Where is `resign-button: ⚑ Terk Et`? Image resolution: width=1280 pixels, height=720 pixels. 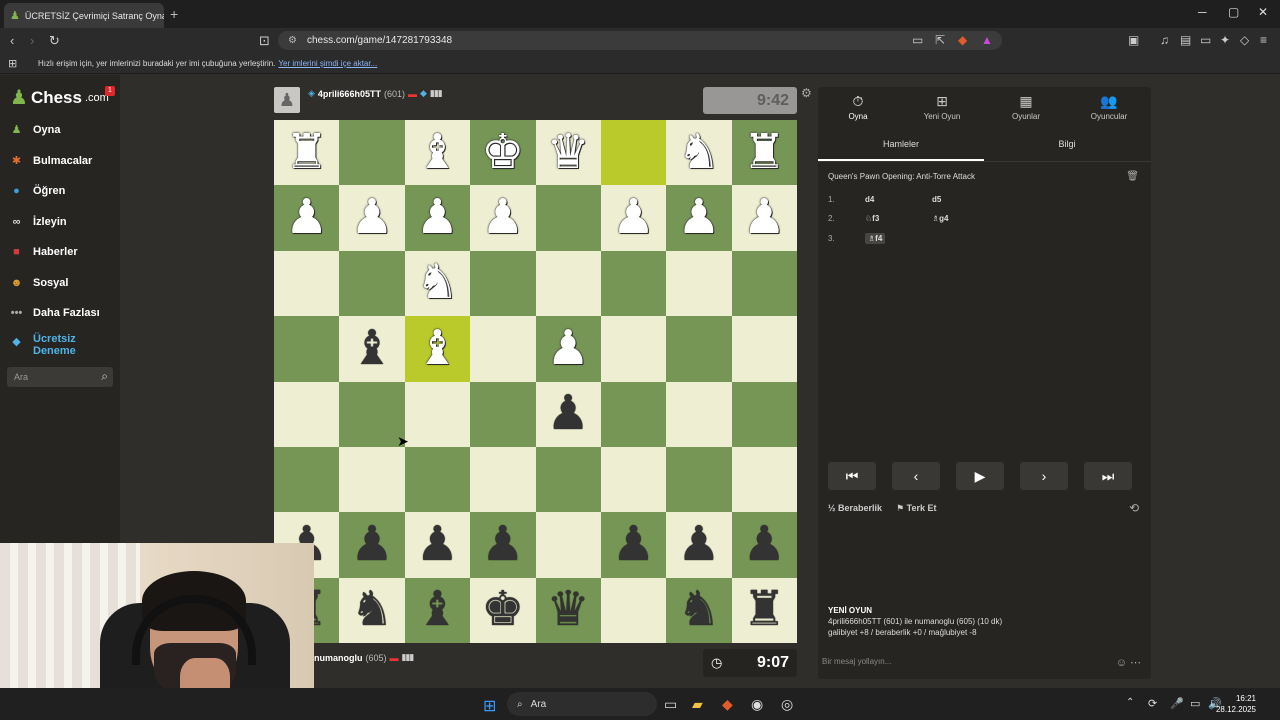
resign-button: ⚑ Terk Et is located at coordinates (916, 508).